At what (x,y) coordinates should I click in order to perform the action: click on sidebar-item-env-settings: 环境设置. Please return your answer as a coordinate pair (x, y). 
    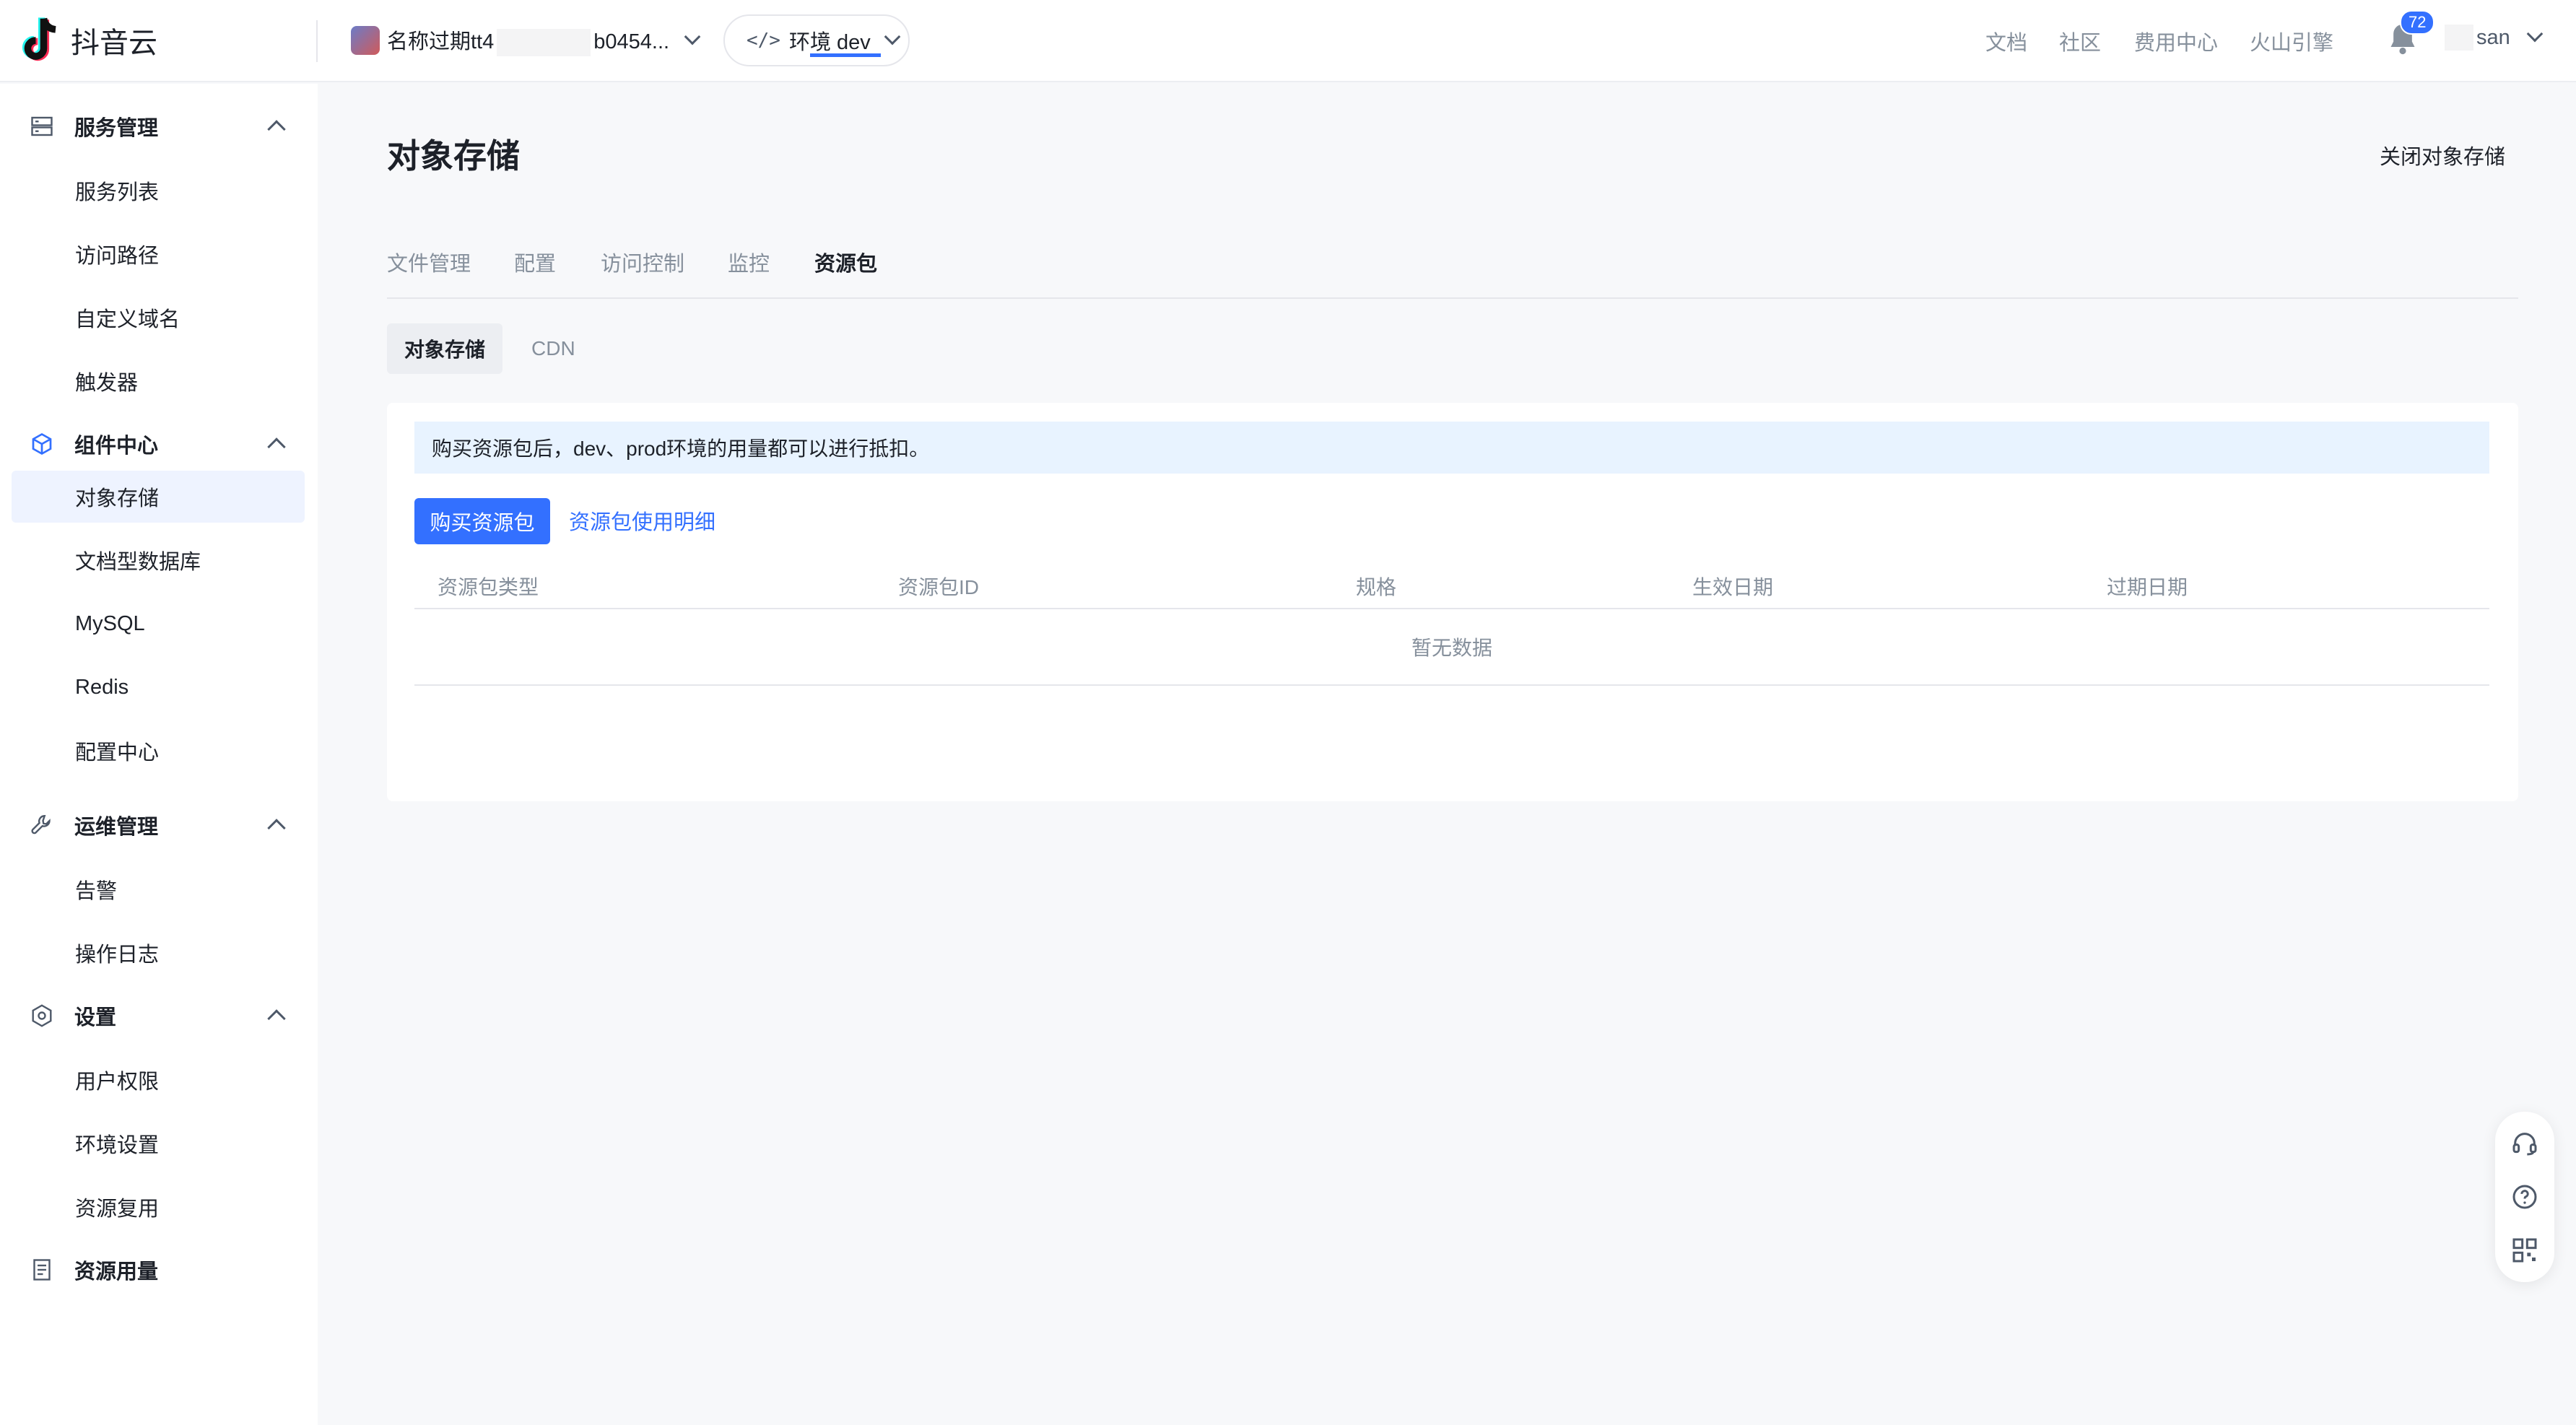
    Looking at the image, I should click on (158, 1143).